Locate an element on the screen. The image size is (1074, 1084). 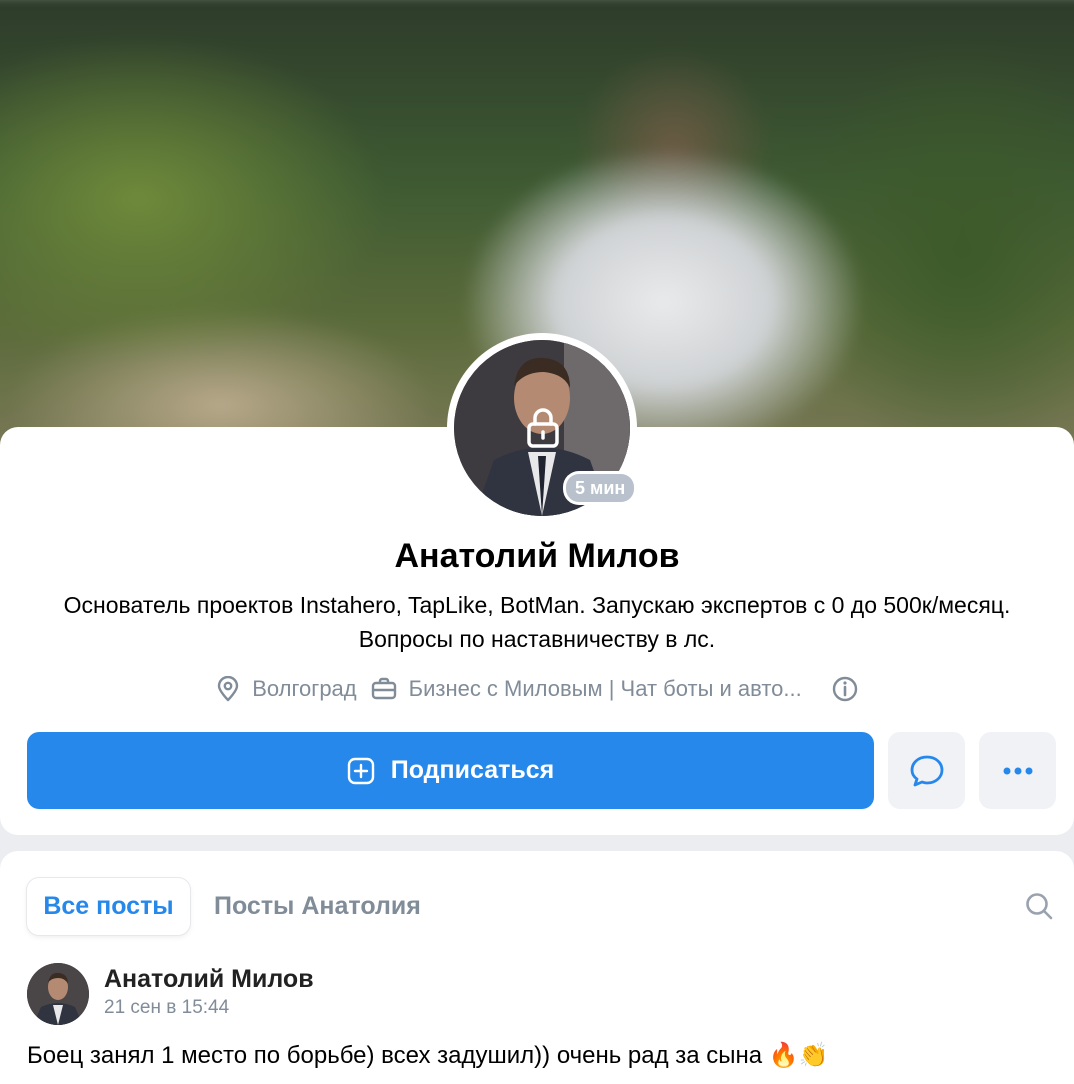
post-author-avatar is located at coordinates (58, 994).